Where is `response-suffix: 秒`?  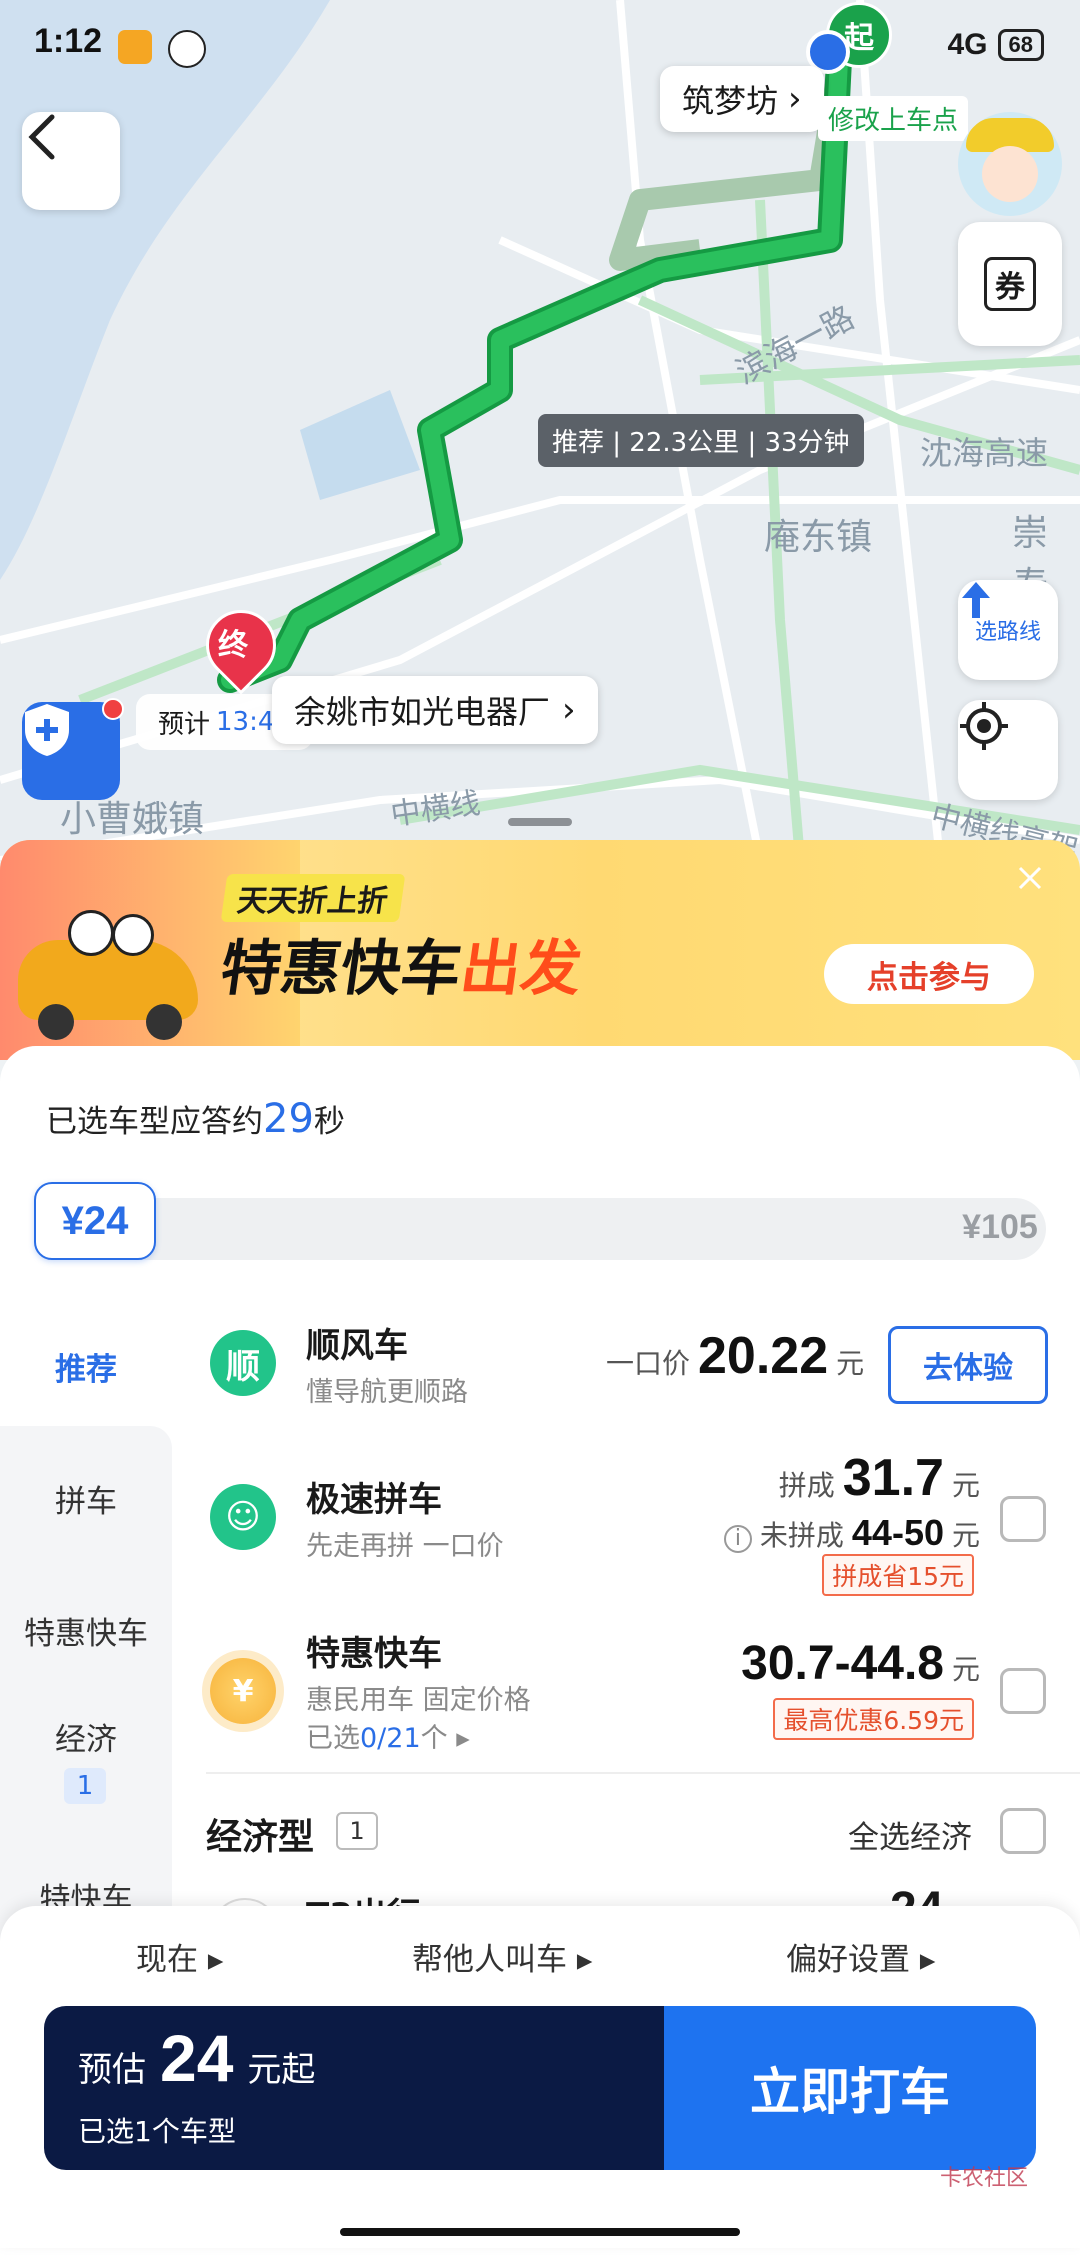 response-suffix: 秒 is located at coordinates (329, 1122).